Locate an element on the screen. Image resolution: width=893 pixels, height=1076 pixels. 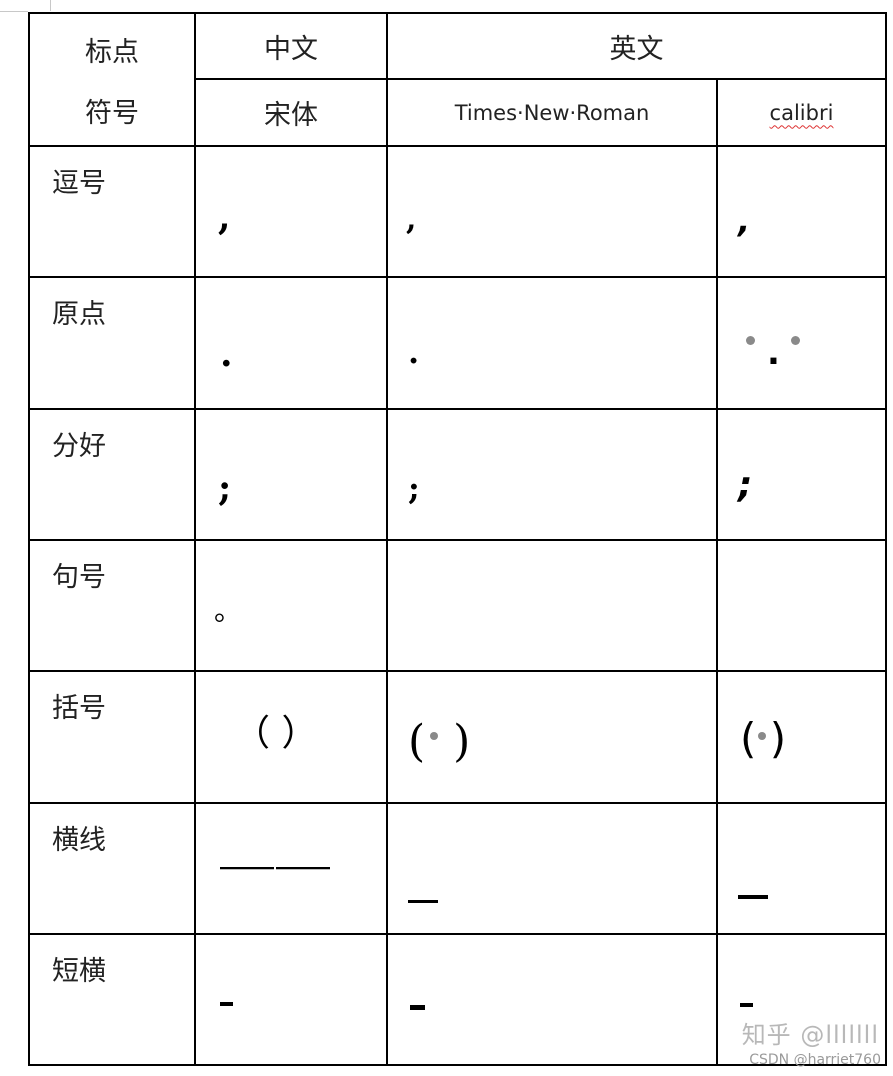
cell-calibri: . is located at coordinates (801, 343).